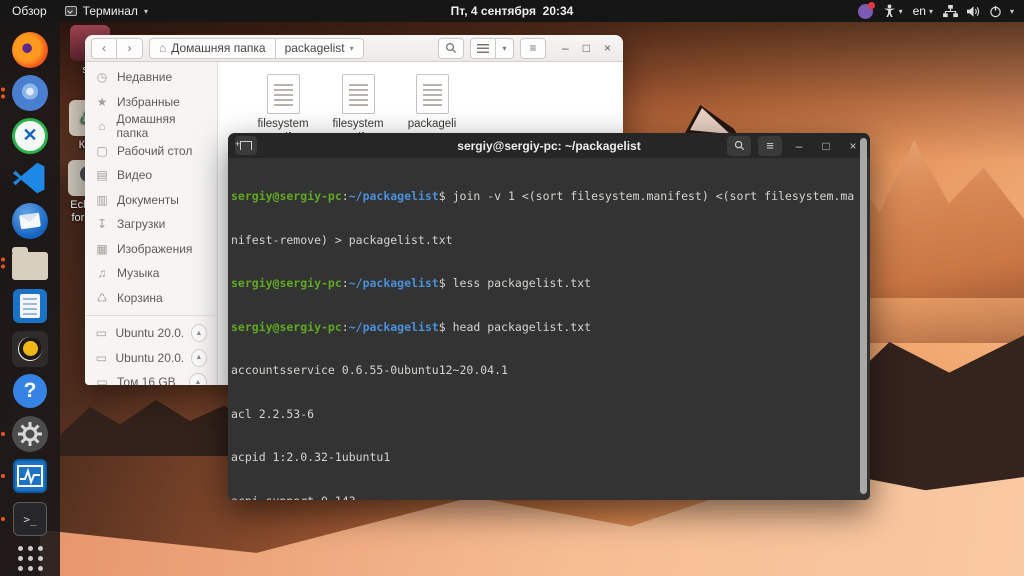 This screenshot has width=1024, height=576. I want to click on libreoffice-writer-icon, so click(30, 305).